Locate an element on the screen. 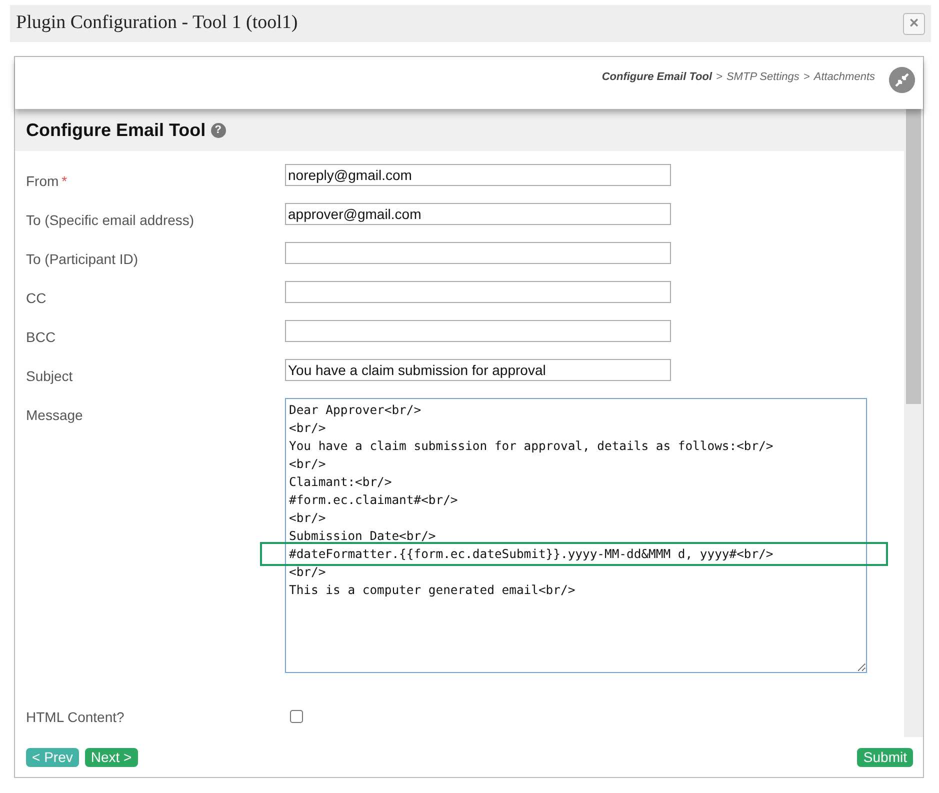 Image resolution: width=939 pixels, height=793 pixels. checkbox is located at coordinates (296, 716).